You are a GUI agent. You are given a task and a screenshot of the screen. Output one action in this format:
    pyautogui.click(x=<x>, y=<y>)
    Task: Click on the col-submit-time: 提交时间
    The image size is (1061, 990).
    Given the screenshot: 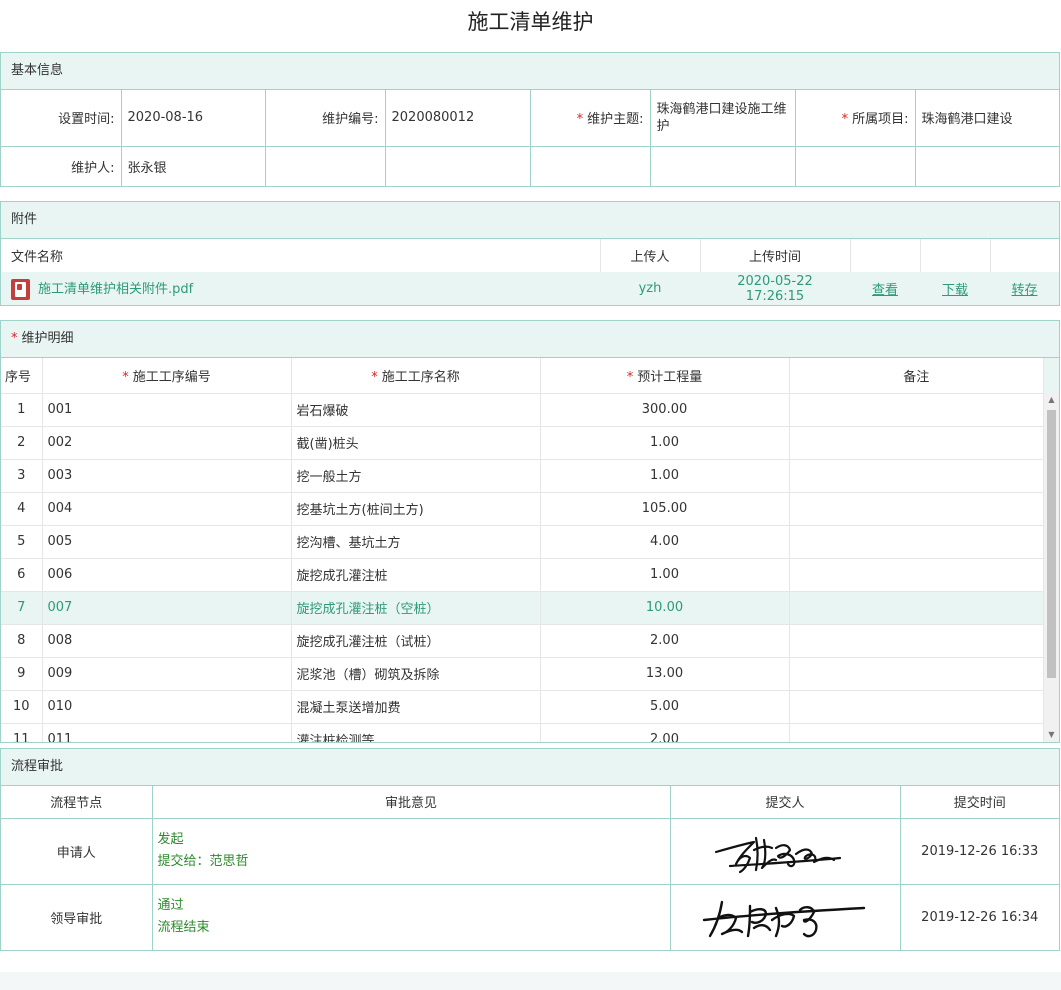 What is the action you would take?
    pyautogui.click(x=979, y=802)
    